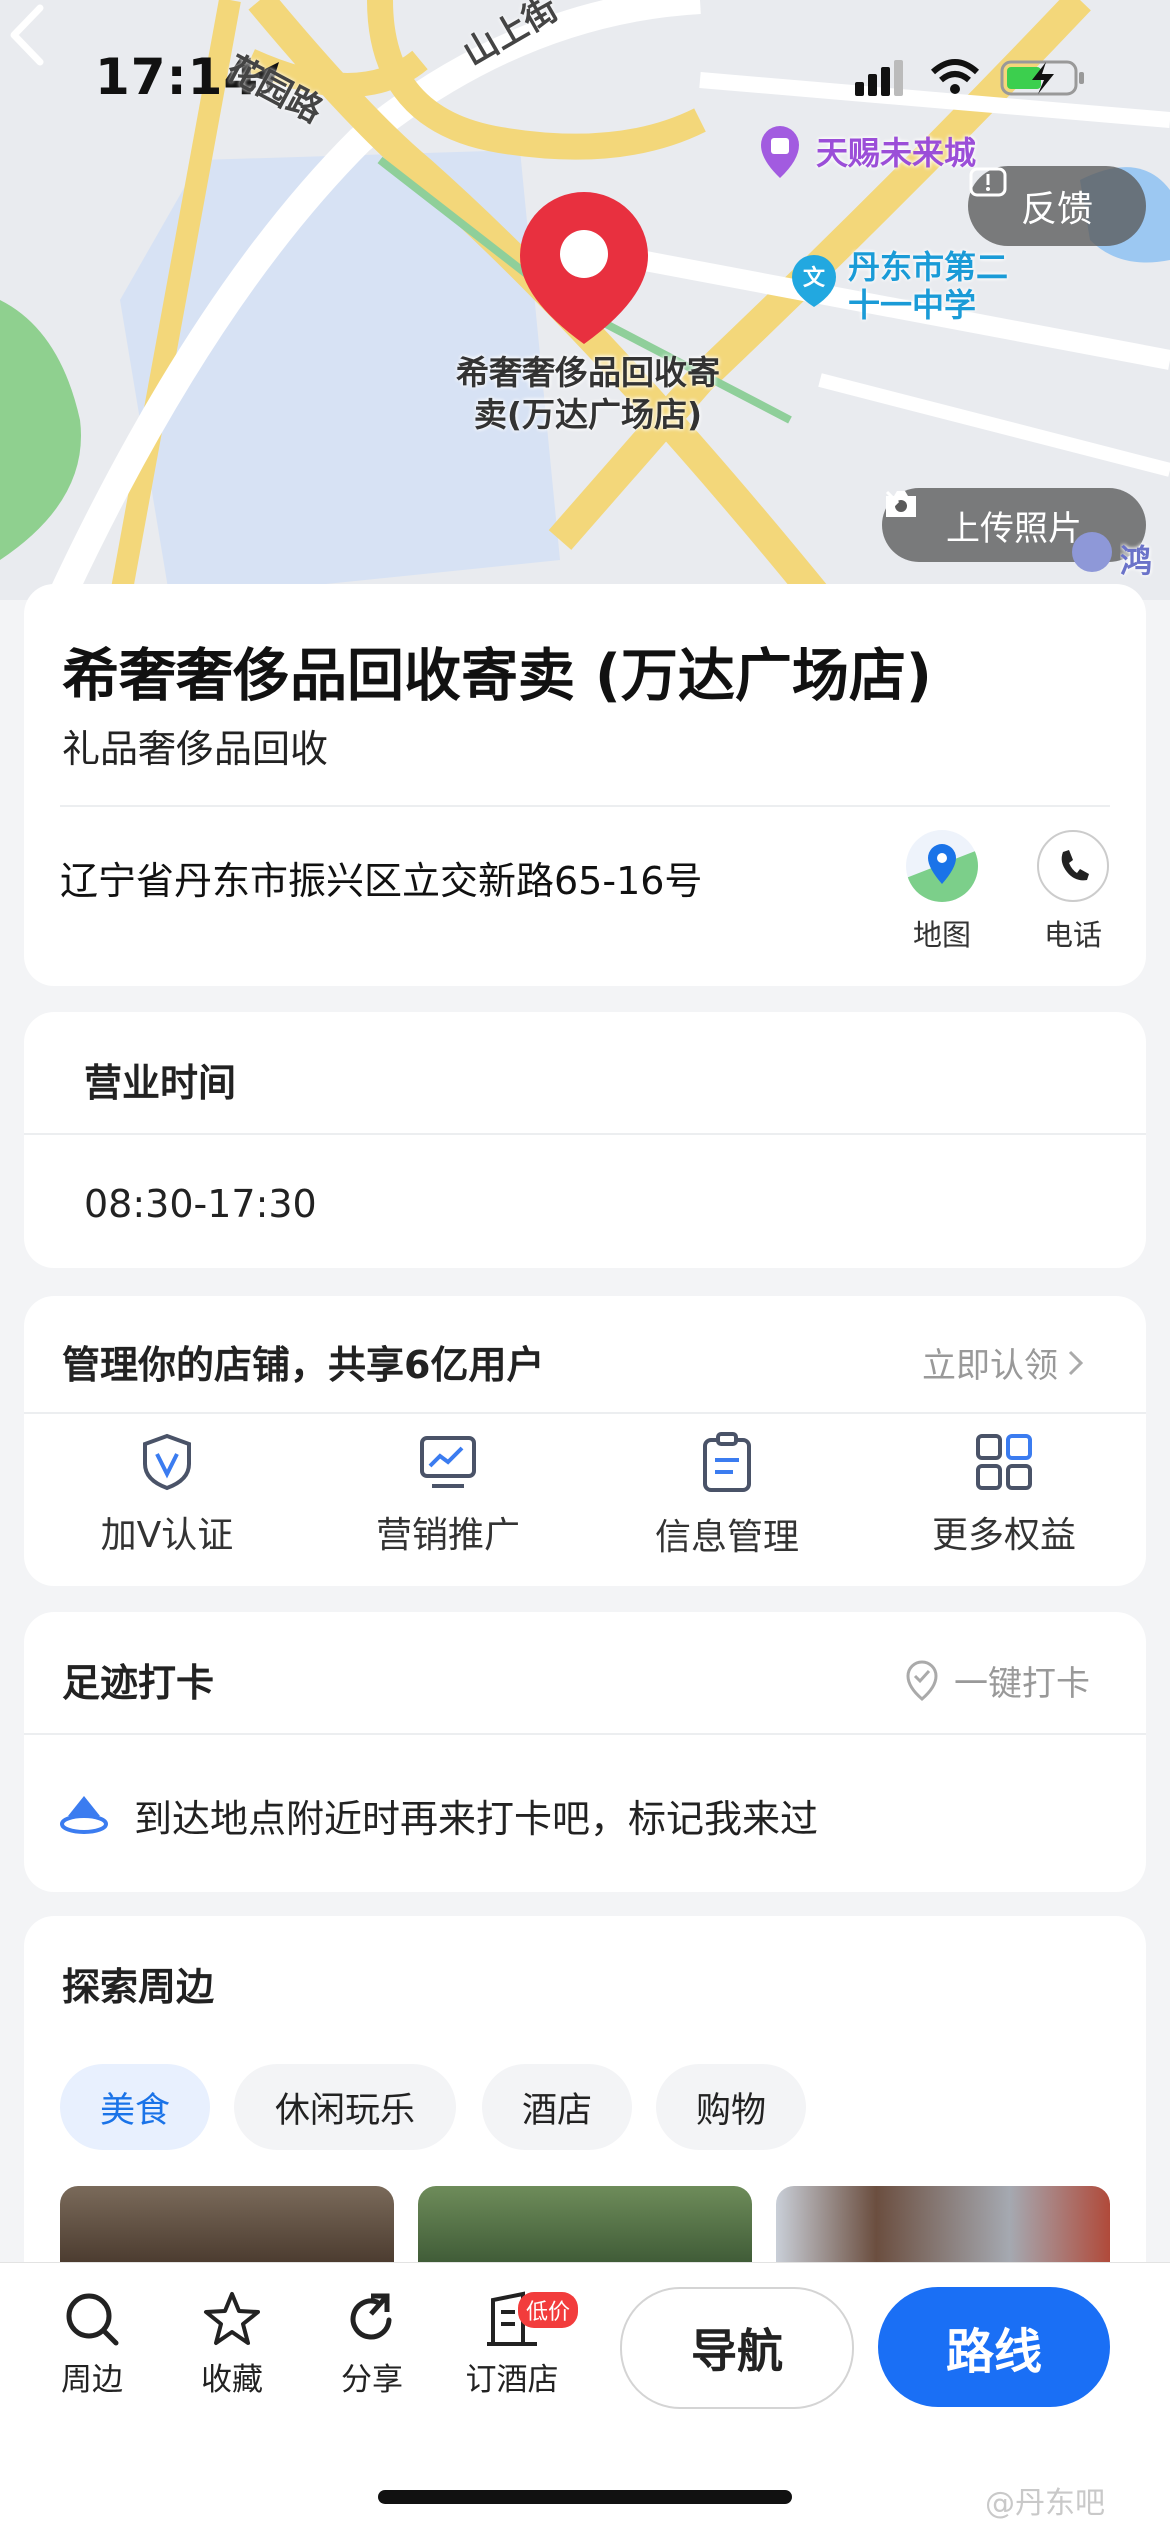 The image size is (1170, 2533). Describe the element at coordinates (138, 1987) in the screenshot. I see `explore-title: 探索周边` at that location.